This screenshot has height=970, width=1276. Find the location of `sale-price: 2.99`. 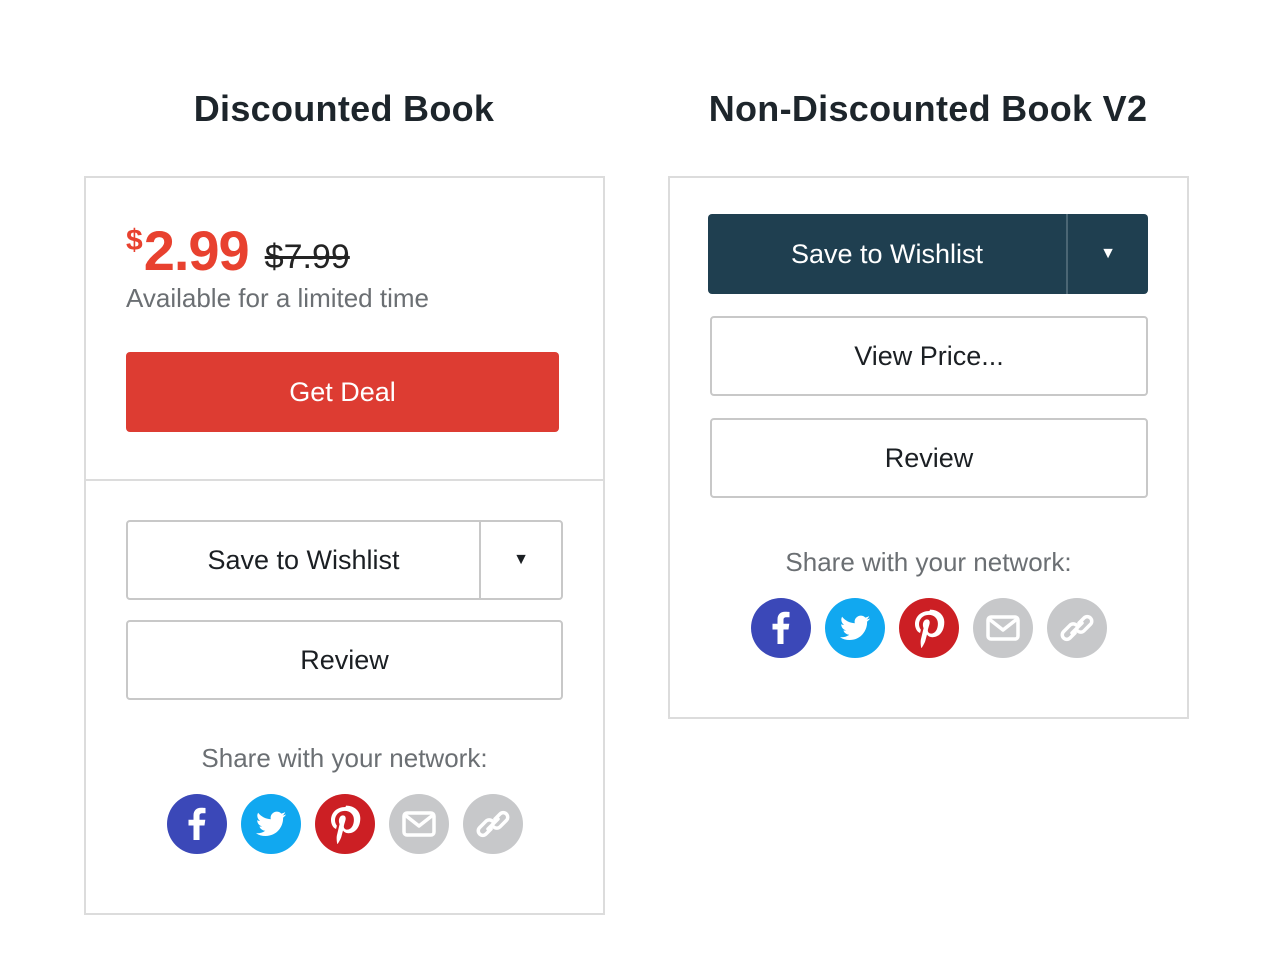

sale-price: 2.99 is located at coordinates (196, 250).